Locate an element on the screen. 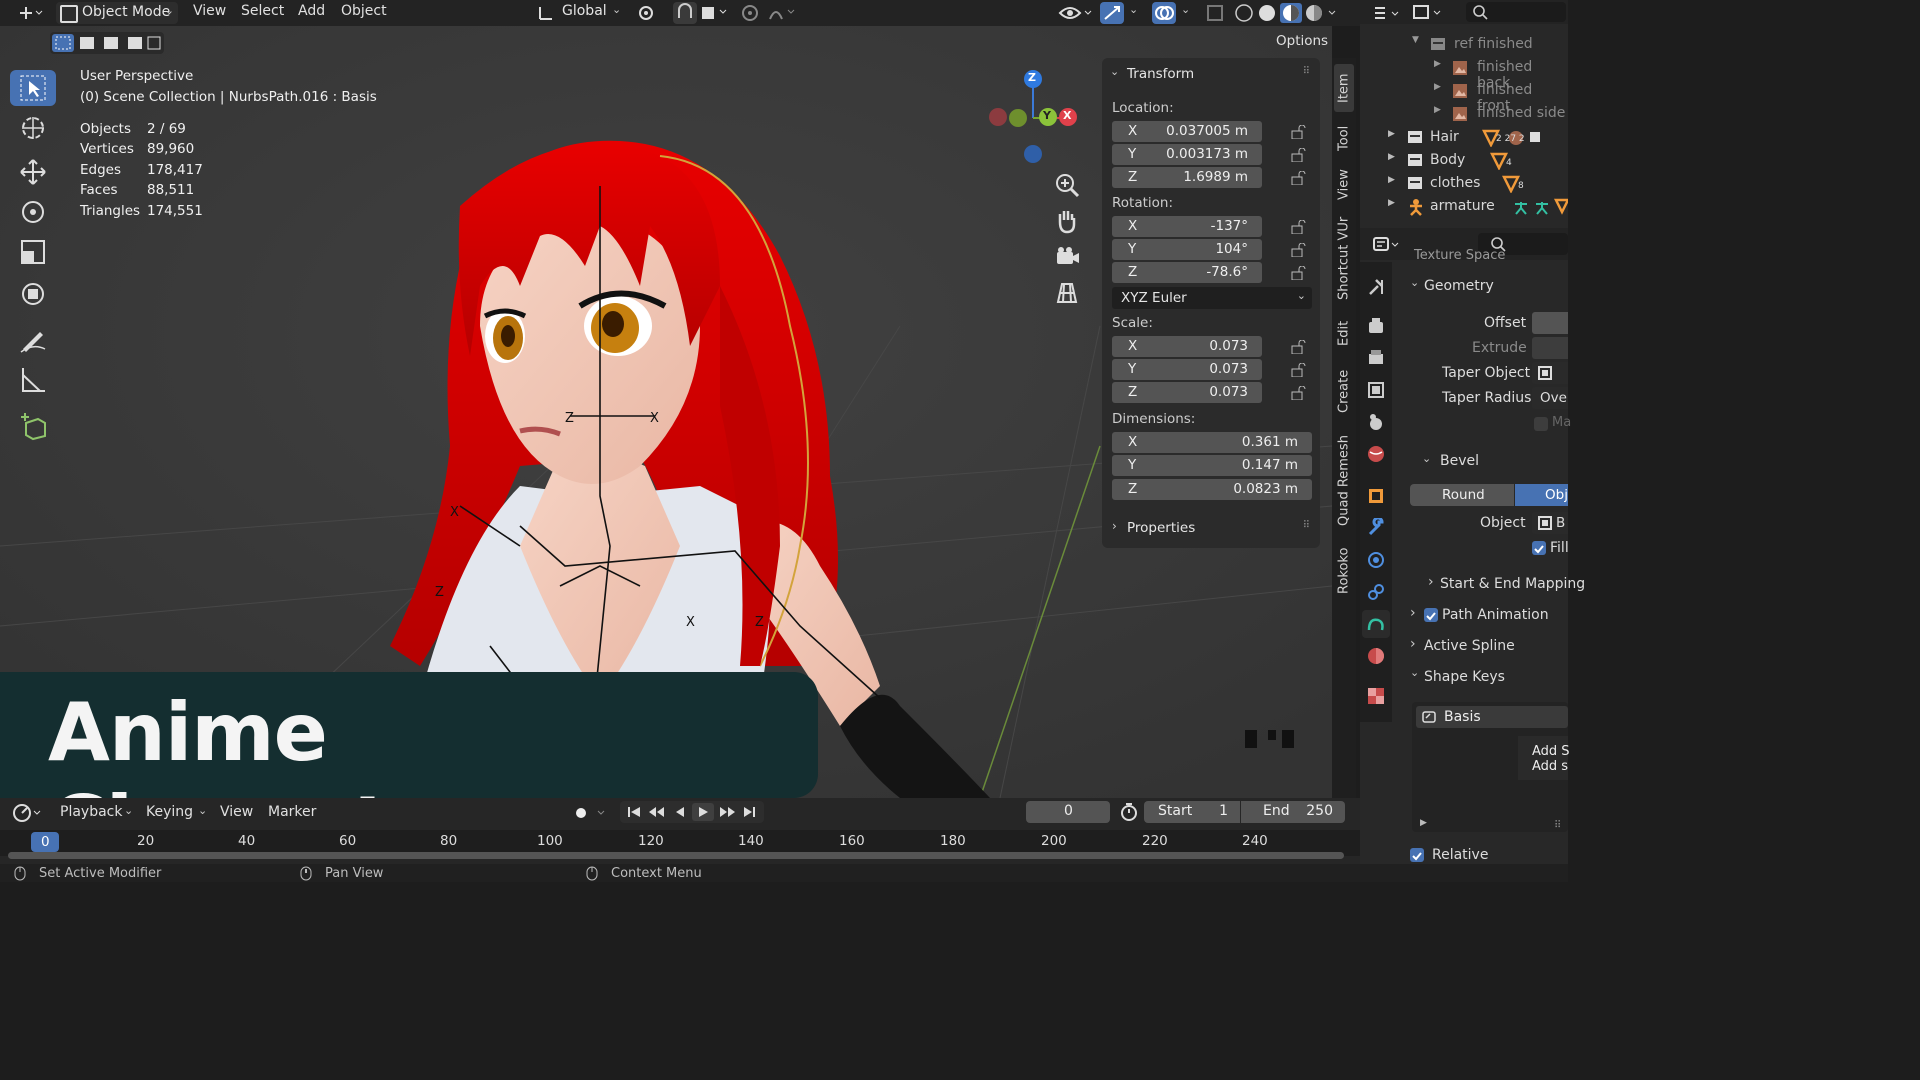 This screenshot has height=1080, width=1920. rotate-tool is located at coordinates (33, 212).